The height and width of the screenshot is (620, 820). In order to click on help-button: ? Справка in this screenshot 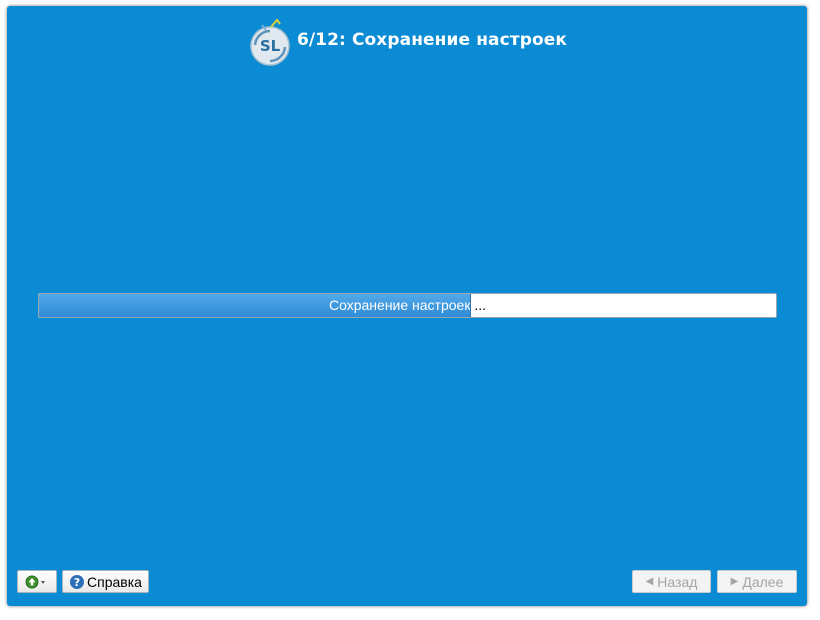, I will do `click(105, 581)`.